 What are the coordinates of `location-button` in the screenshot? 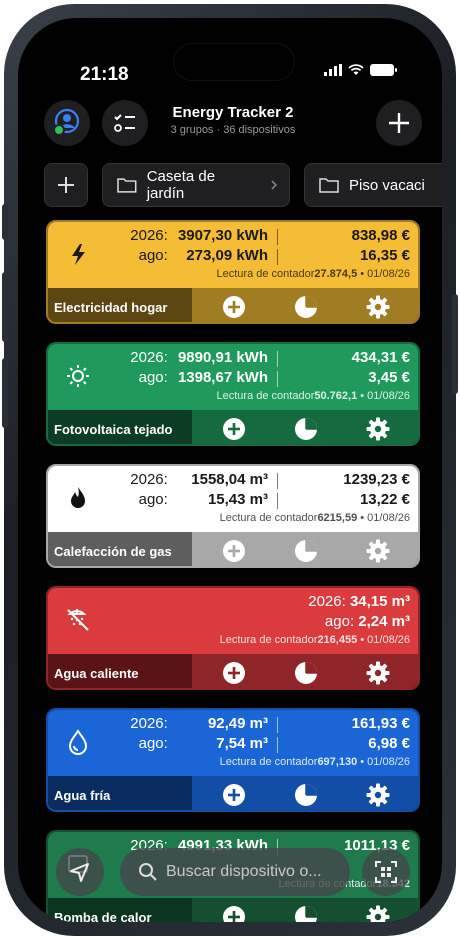 It's located at (80, 872).